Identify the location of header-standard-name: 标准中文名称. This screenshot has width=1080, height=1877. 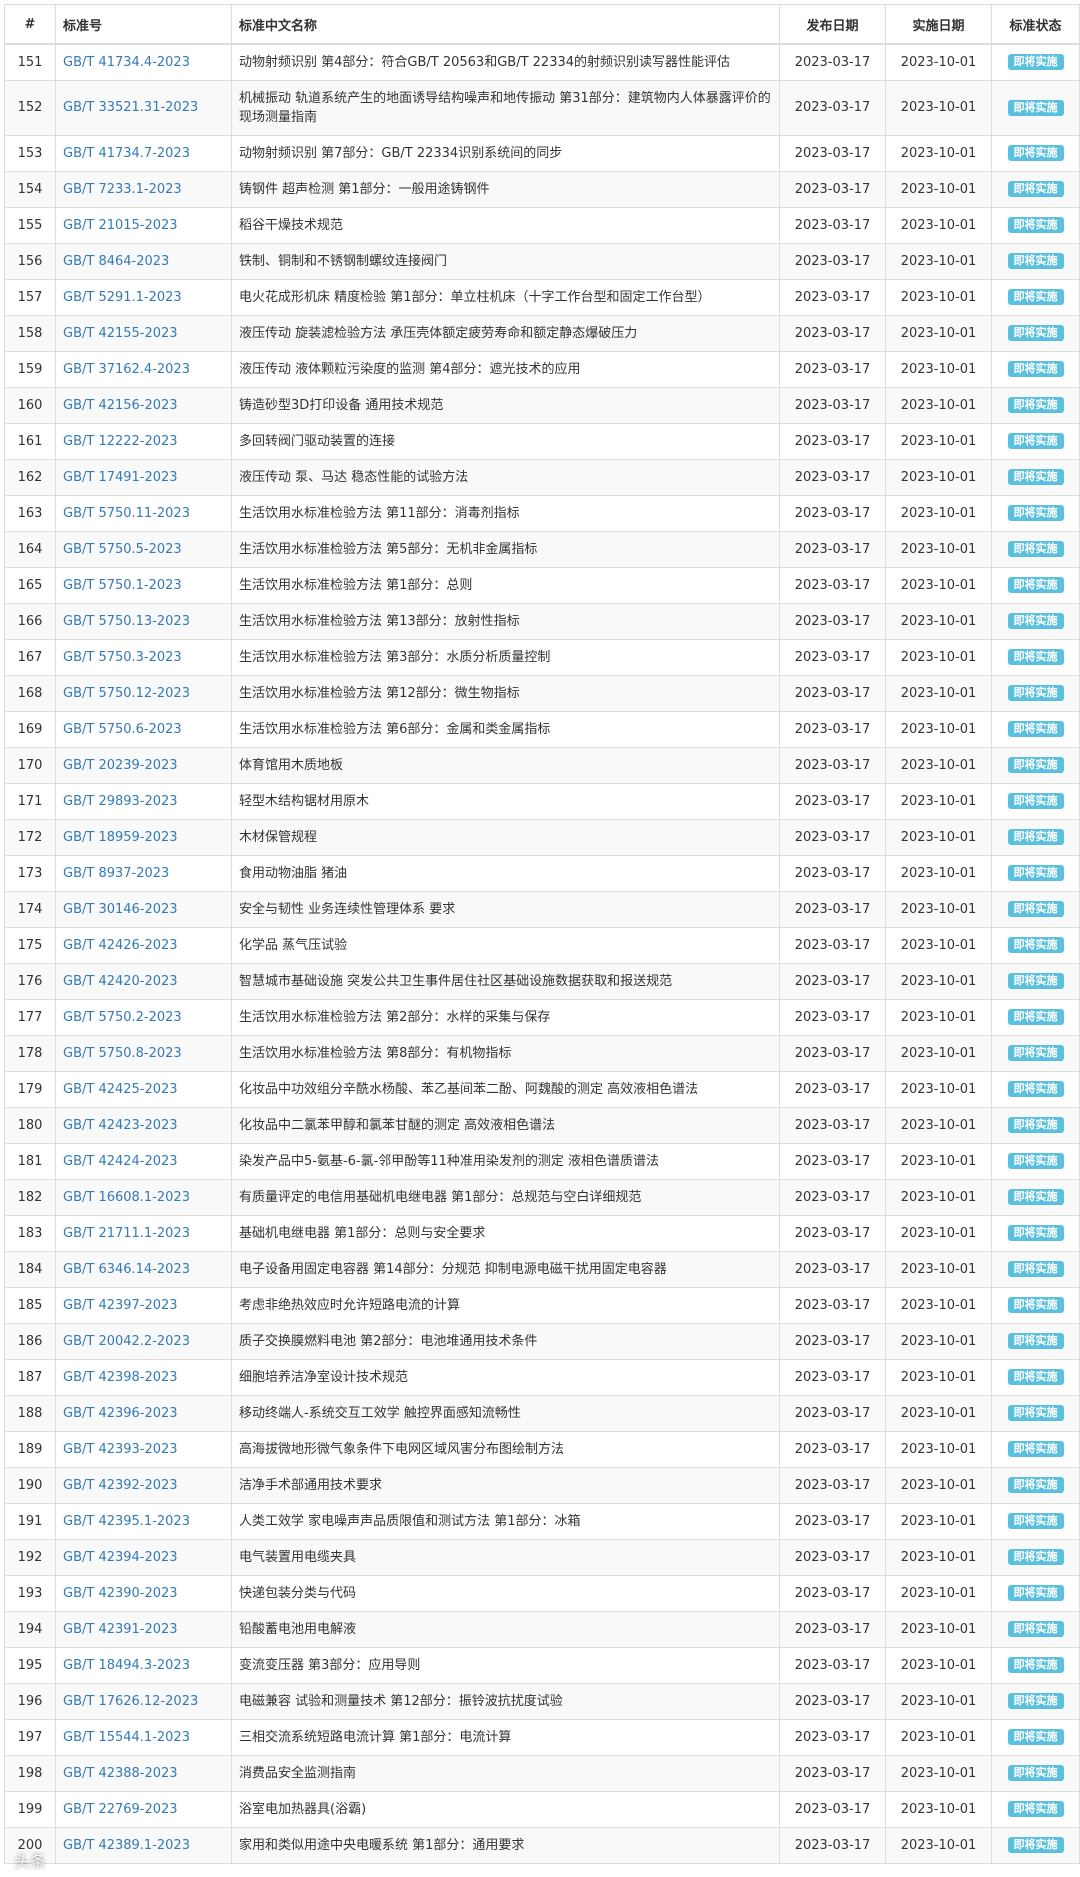
(505, 24).